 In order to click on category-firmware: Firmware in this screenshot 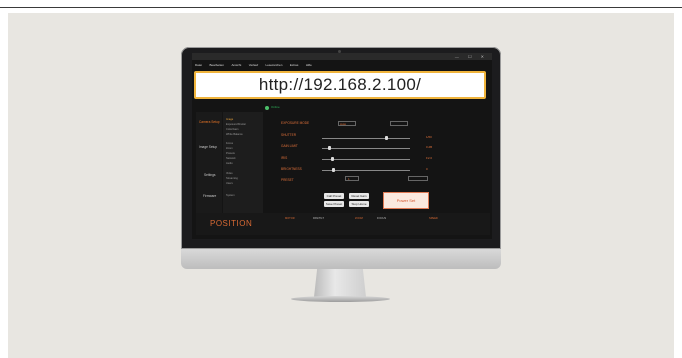, I will do `click(209, 196)`.